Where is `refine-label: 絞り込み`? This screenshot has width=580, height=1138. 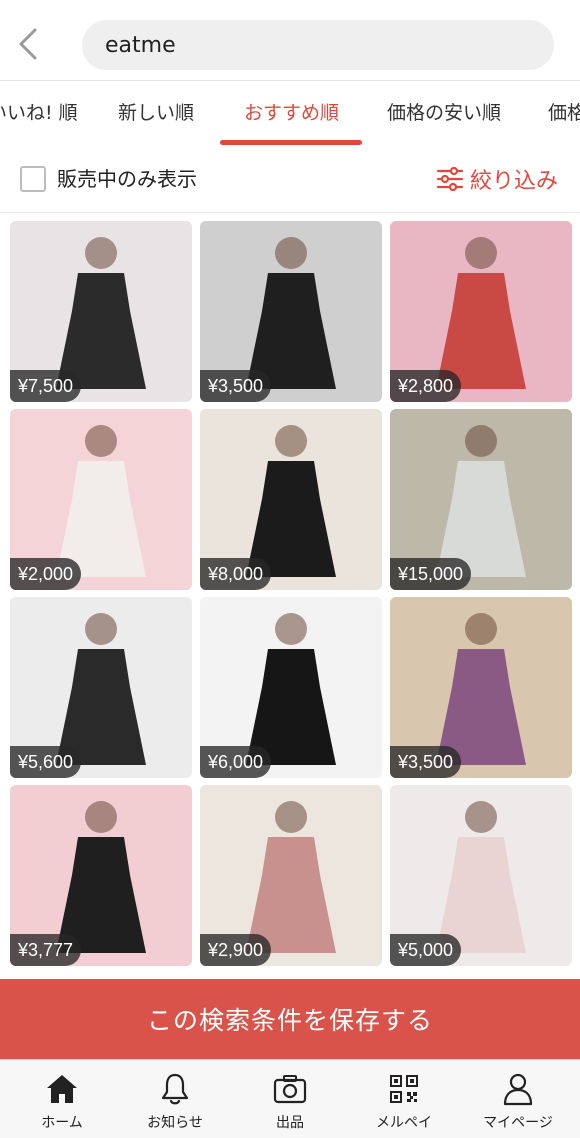 refine-label: 絞り込み is located at coordinates (514, 181).